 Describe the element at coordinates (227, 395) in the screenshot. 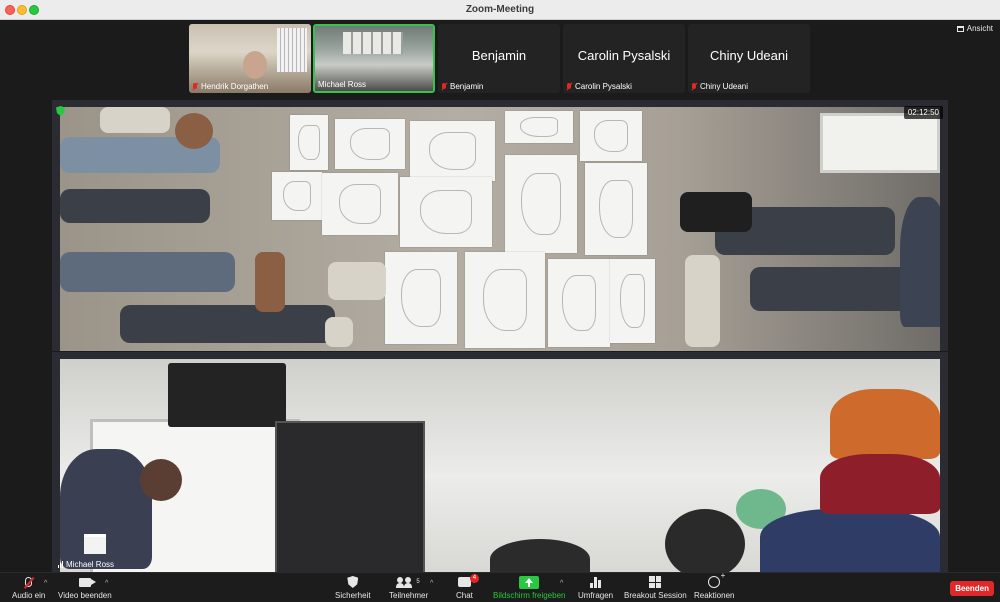

I see `room-speaker` at that location.